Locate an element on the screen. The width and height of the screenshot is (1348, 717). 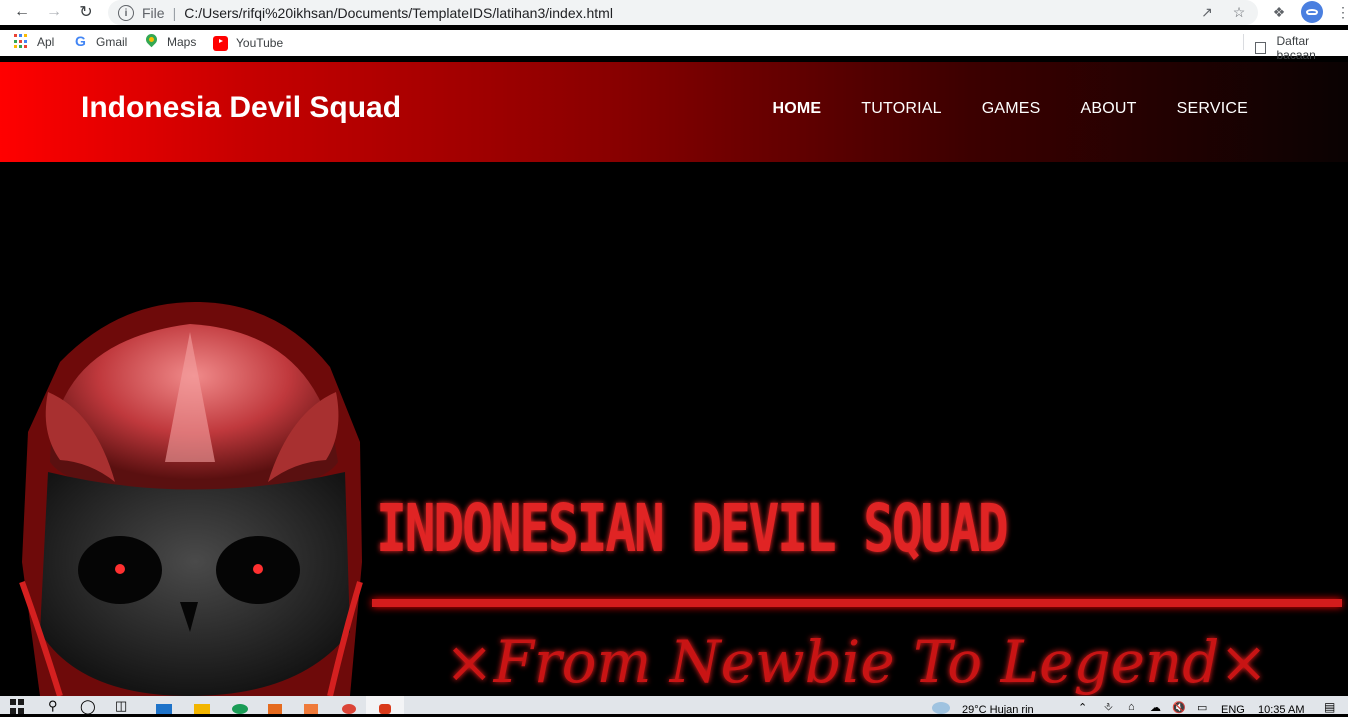
nav-about: ABOUT is located at coordinates (1109, 109).